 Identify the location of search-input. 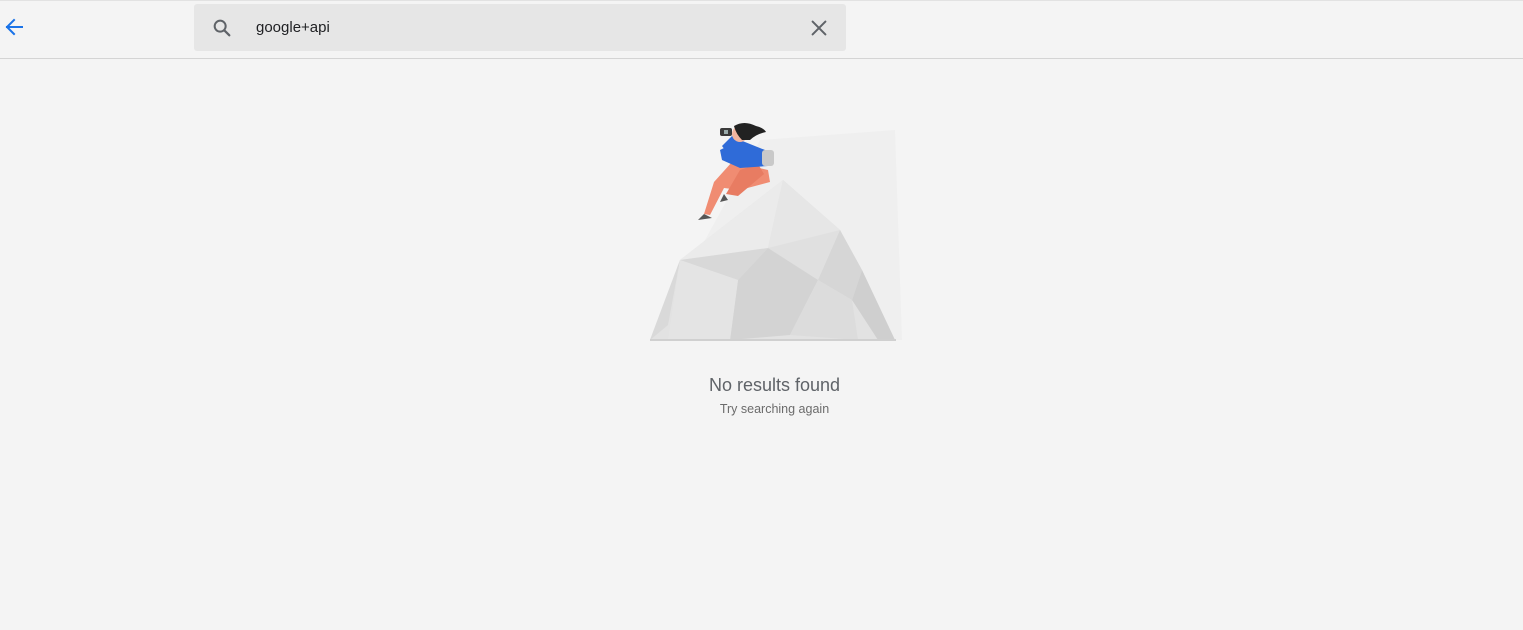
(526, 27).